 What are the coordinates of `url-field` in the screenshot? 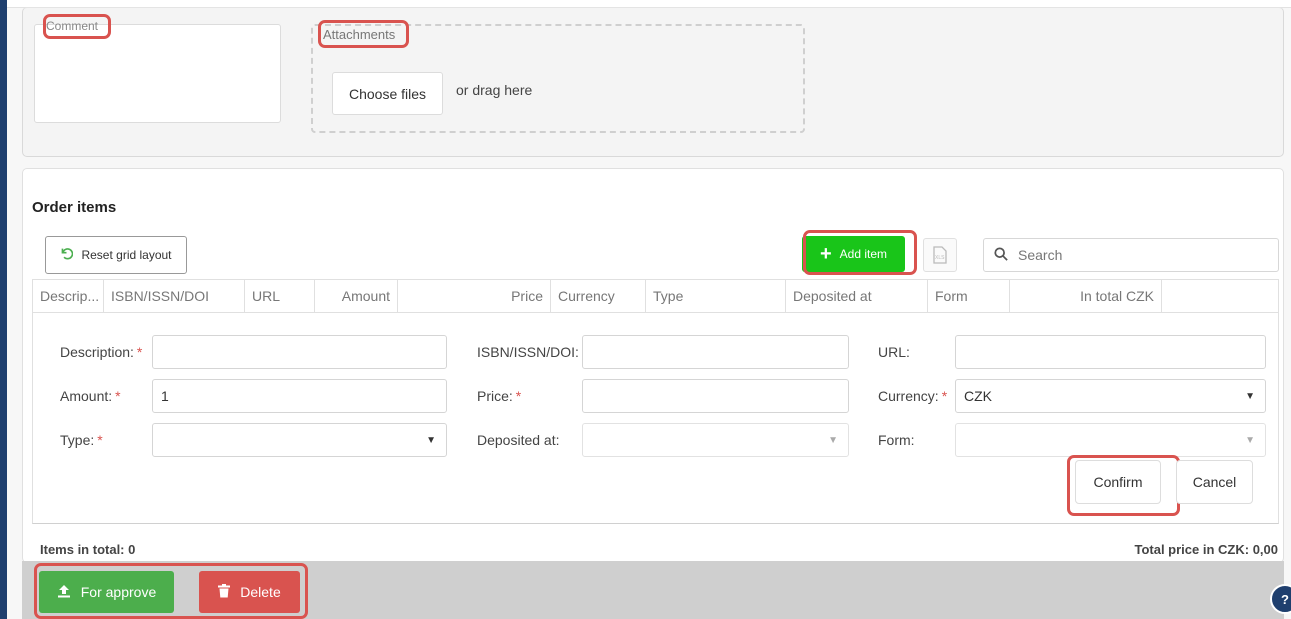 It's located at (1110, 352).